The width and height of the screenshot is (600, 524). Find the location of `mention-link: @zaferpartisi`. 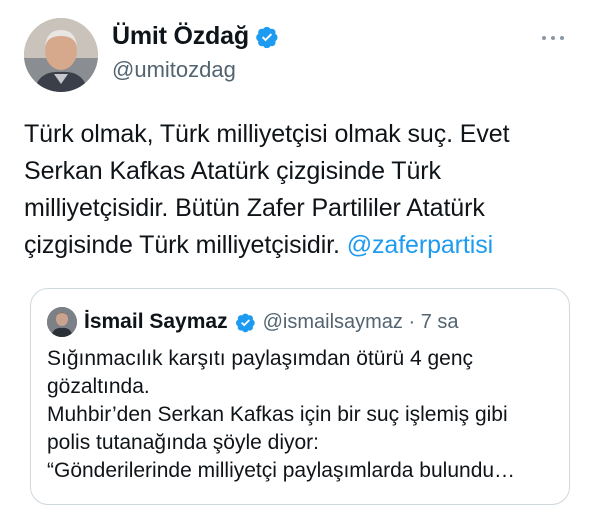

mention-link: @zaferpartisi is located at coordinates (420, 245).